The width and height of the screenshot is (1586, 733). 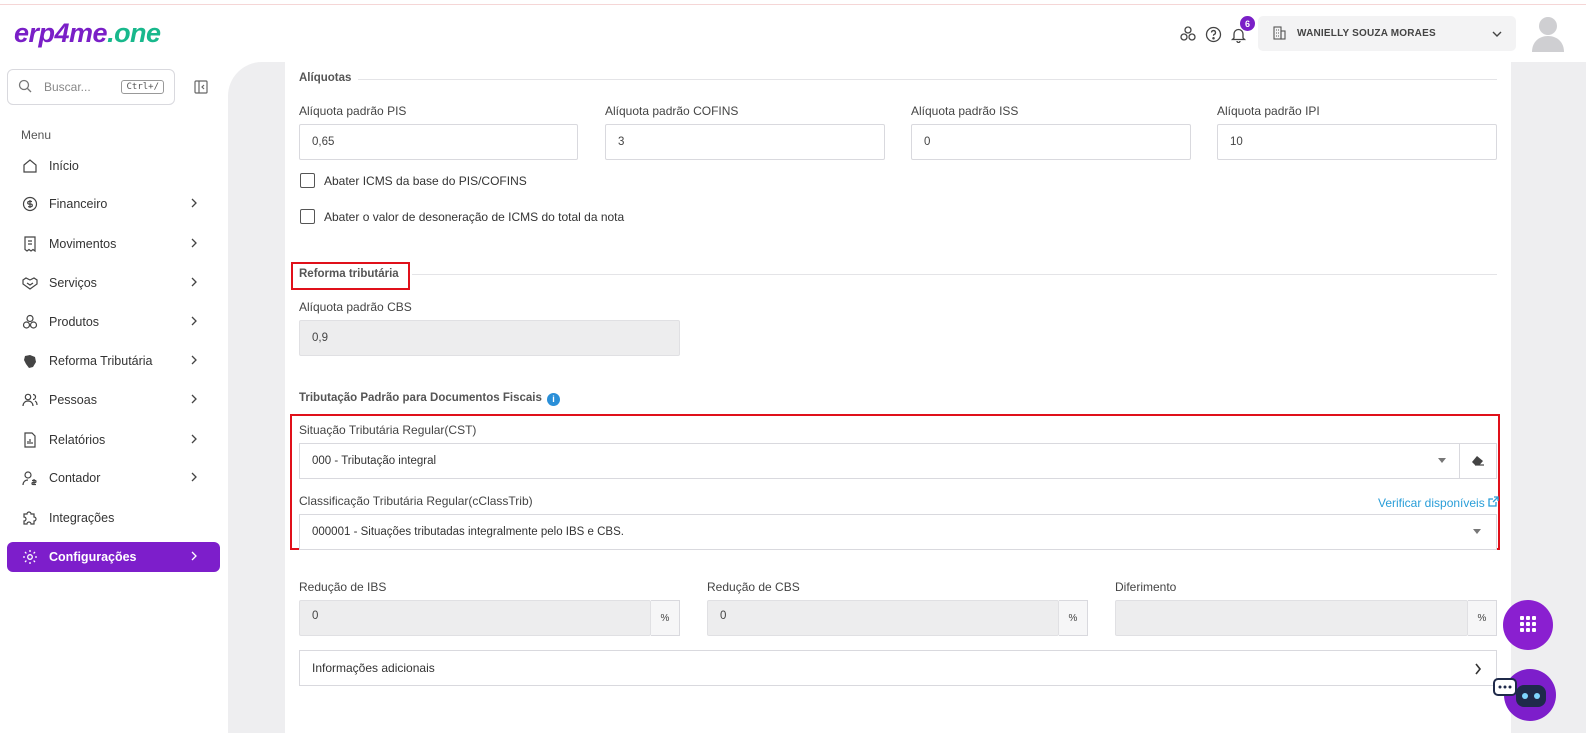 What do you see at coordinates (353, 111) in the screenshot?
I see `pis-label: Alíquota padrão PIS` at bounding box center [353, 111].